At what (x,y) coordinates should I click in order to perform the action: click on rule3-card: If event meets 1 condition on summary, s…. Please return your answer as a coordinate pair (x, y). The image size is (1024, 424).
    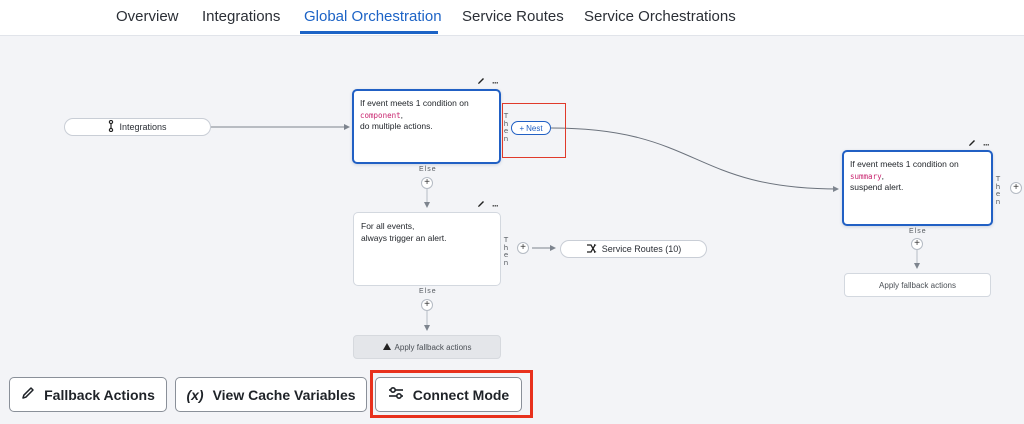
    Looking at the image, I should click on (917, 188).